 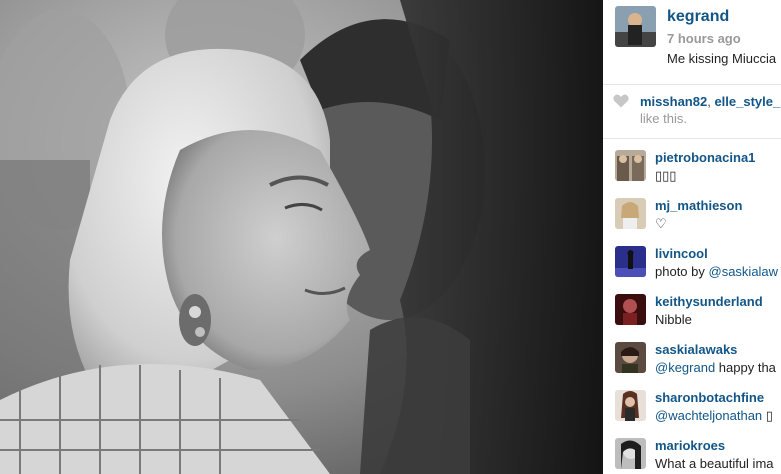 What do you see at coordinates (663, 118) in the screenshot?
I see `likes-suffix: like this.` at bounding box center [663, 118].